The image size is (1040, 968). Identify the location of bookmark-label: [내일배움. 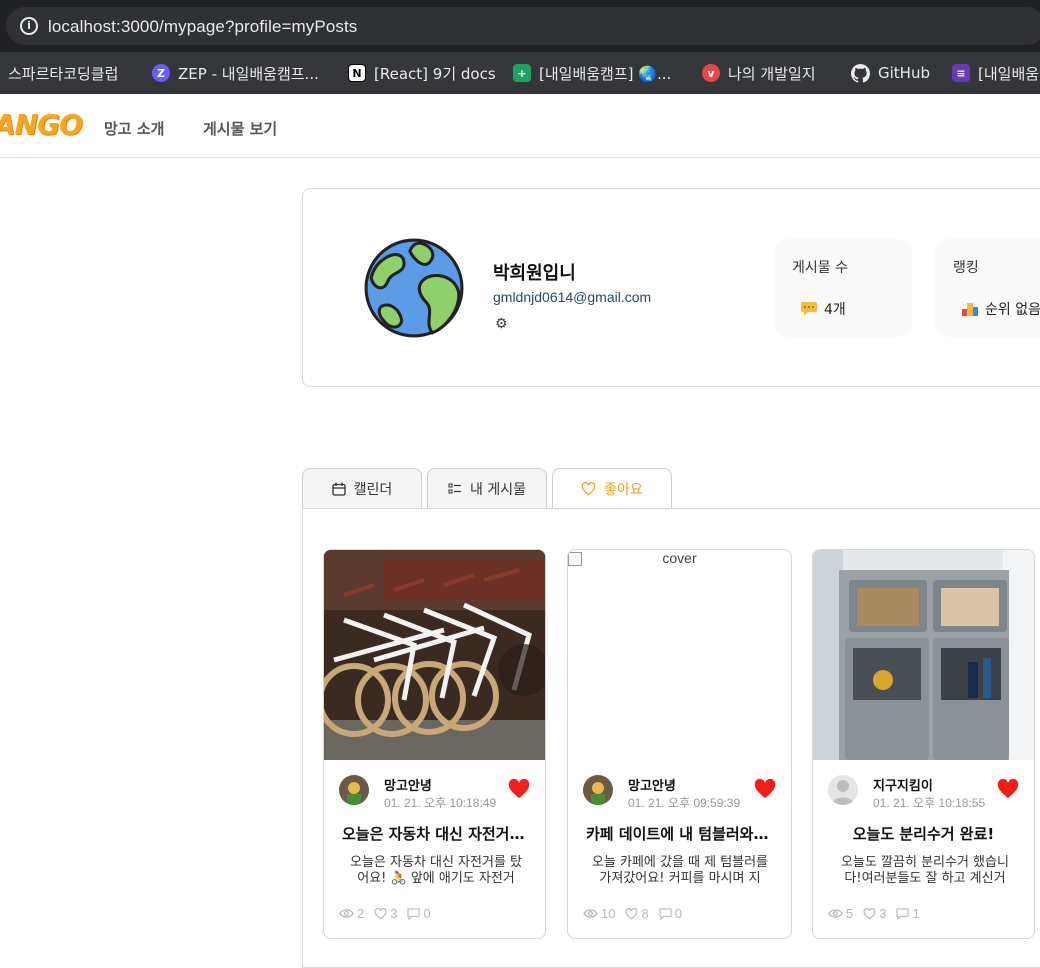
(1009, 73).